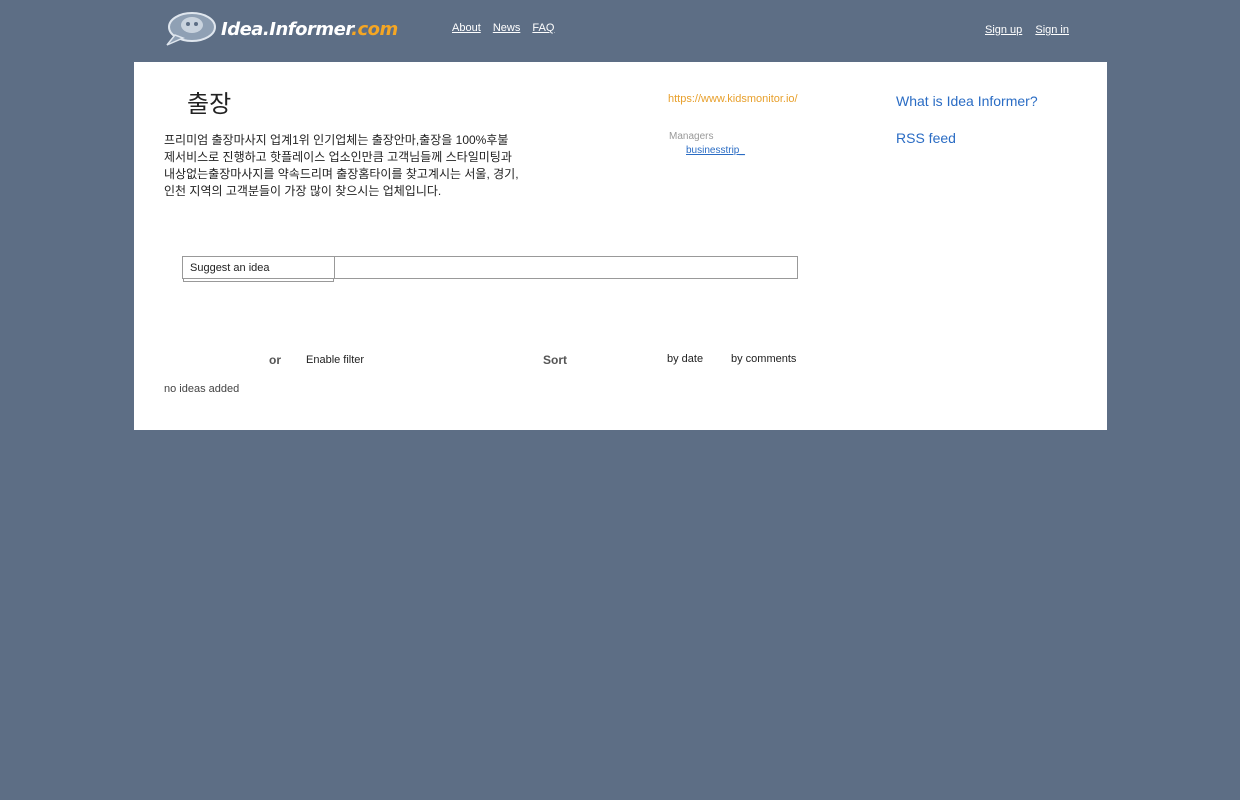  What do you see at coordinates (566, 267) in the screenshot?
I see `suggest-idea-input` at bounding box center [566, 267].